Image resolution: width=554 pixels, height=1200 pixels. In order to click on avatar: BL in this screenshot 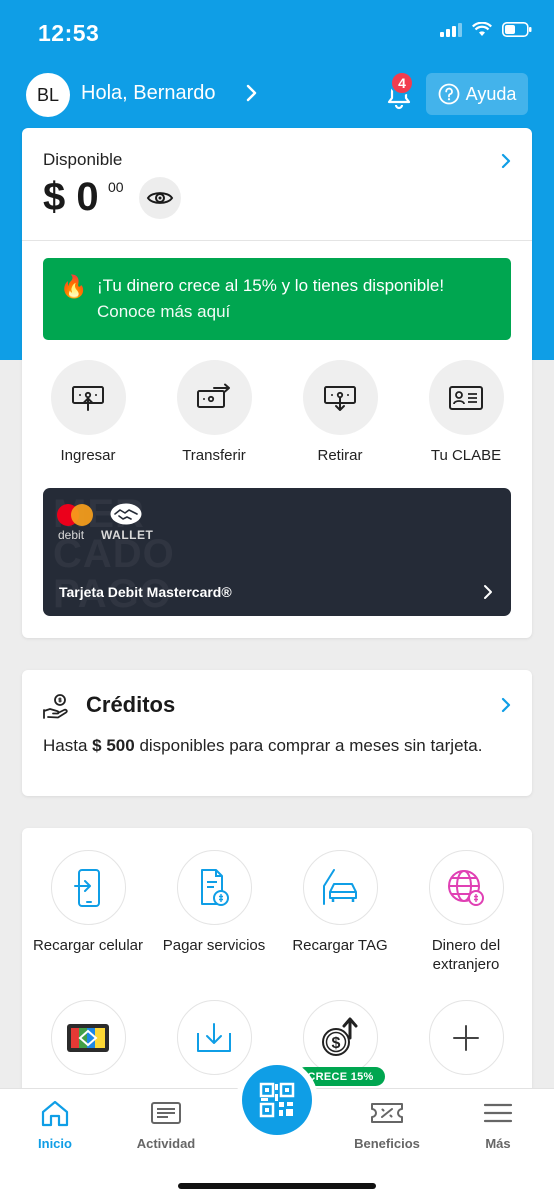, I will do `click(48, 95)`.